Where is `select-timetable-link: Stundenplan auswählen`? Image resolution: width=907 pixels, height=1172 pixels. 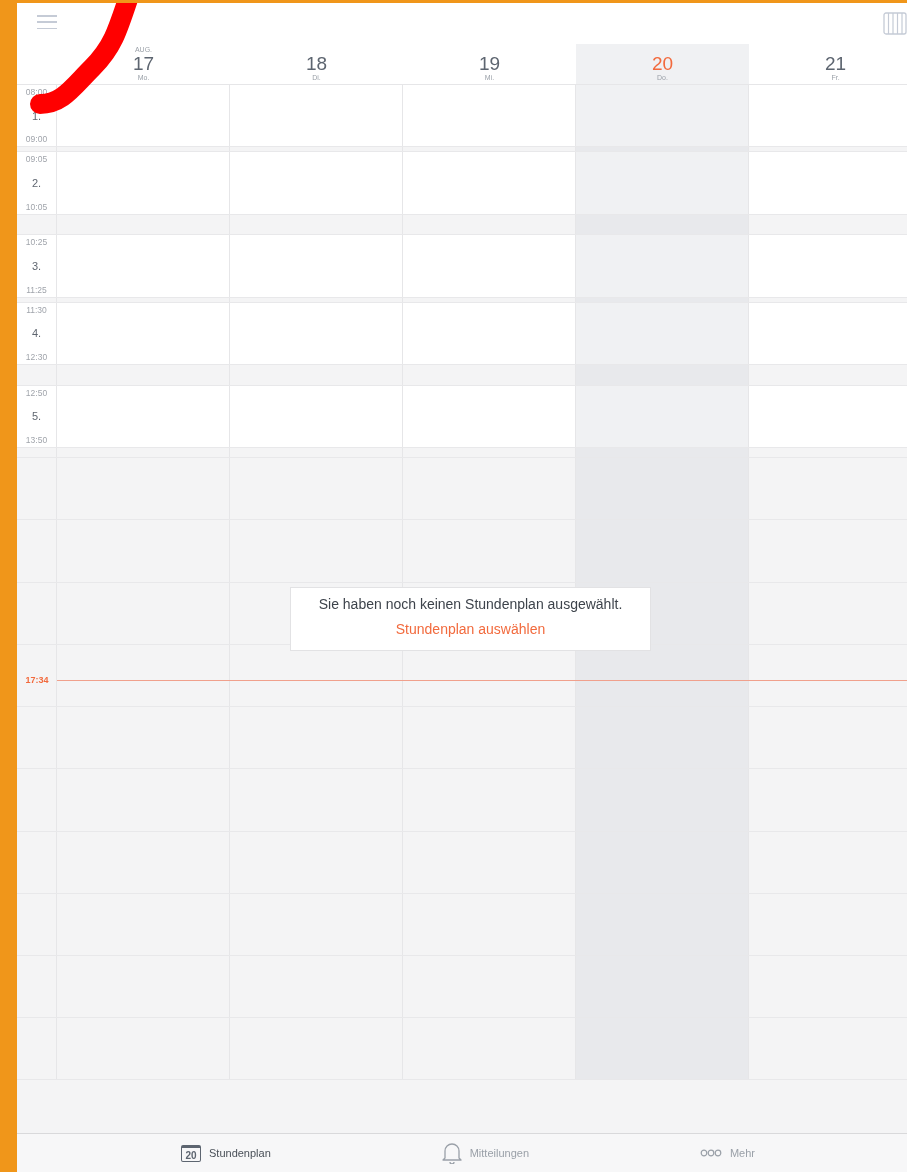 select-timetable-link: Stundenplan auswählen is located at coordinates (470, 629).